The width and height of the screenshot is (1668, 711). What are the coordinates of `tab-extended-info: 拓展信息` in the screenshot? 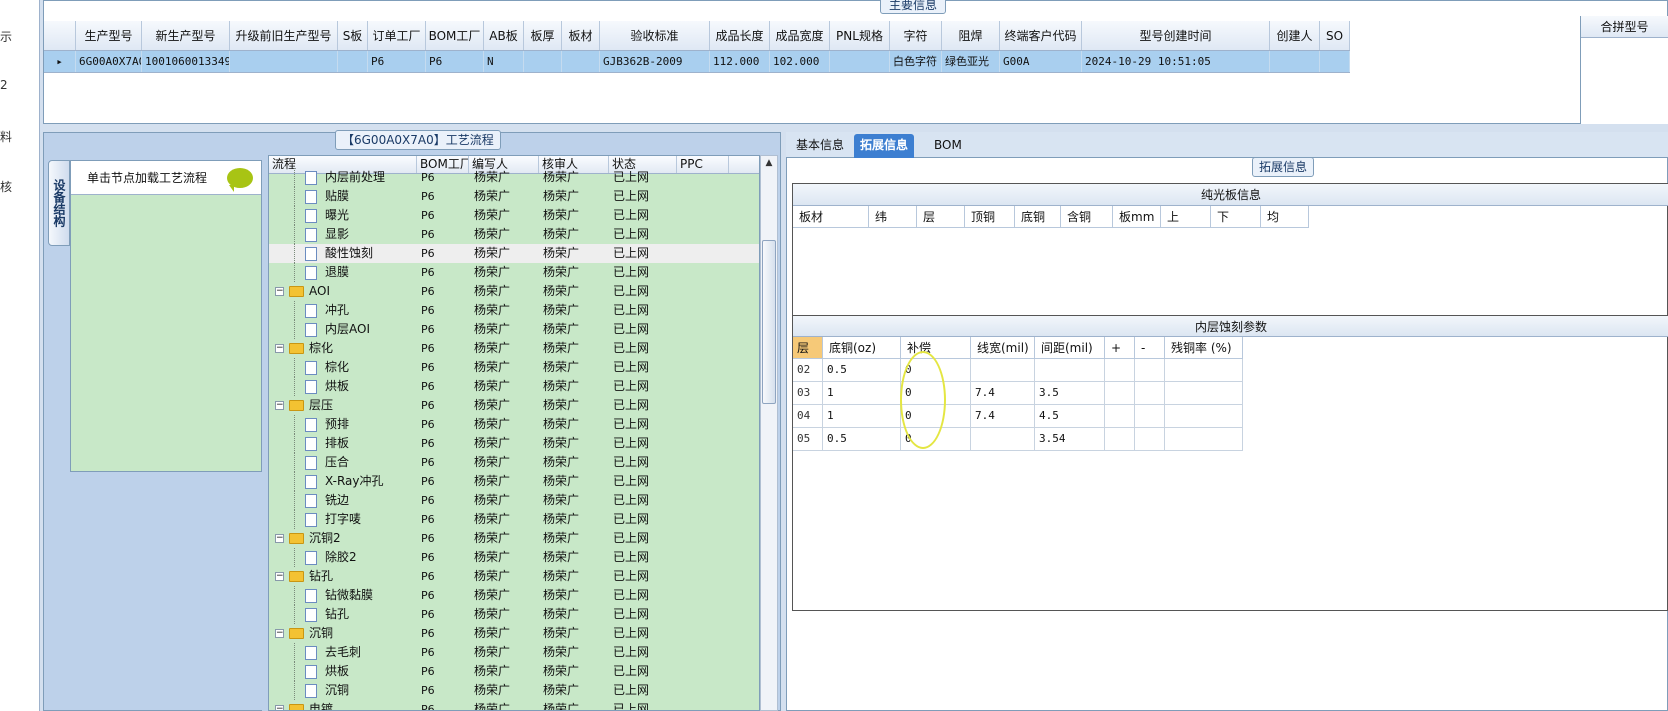 It's located at (884, 146).